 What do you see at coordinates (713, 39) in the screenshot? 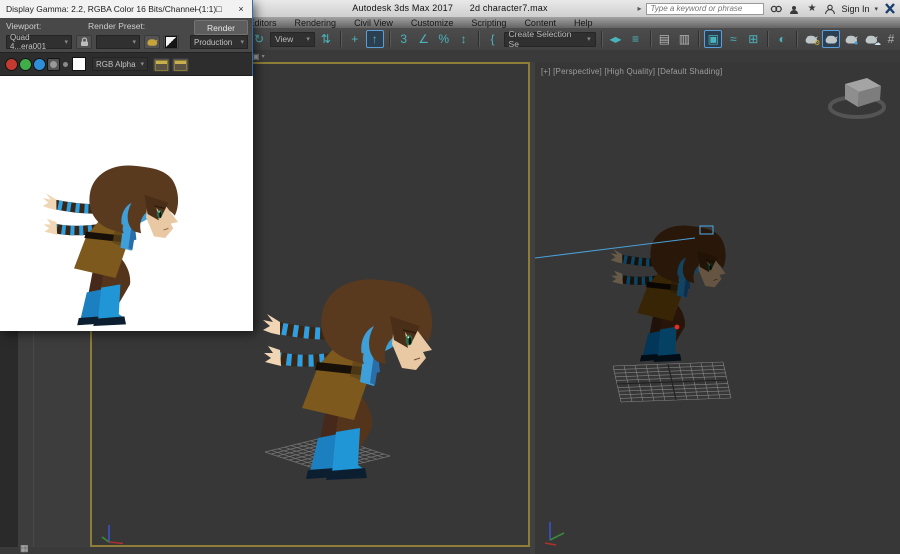
I see `ribbon-toggle-icon: ▣` at bounding box center [713, 39].